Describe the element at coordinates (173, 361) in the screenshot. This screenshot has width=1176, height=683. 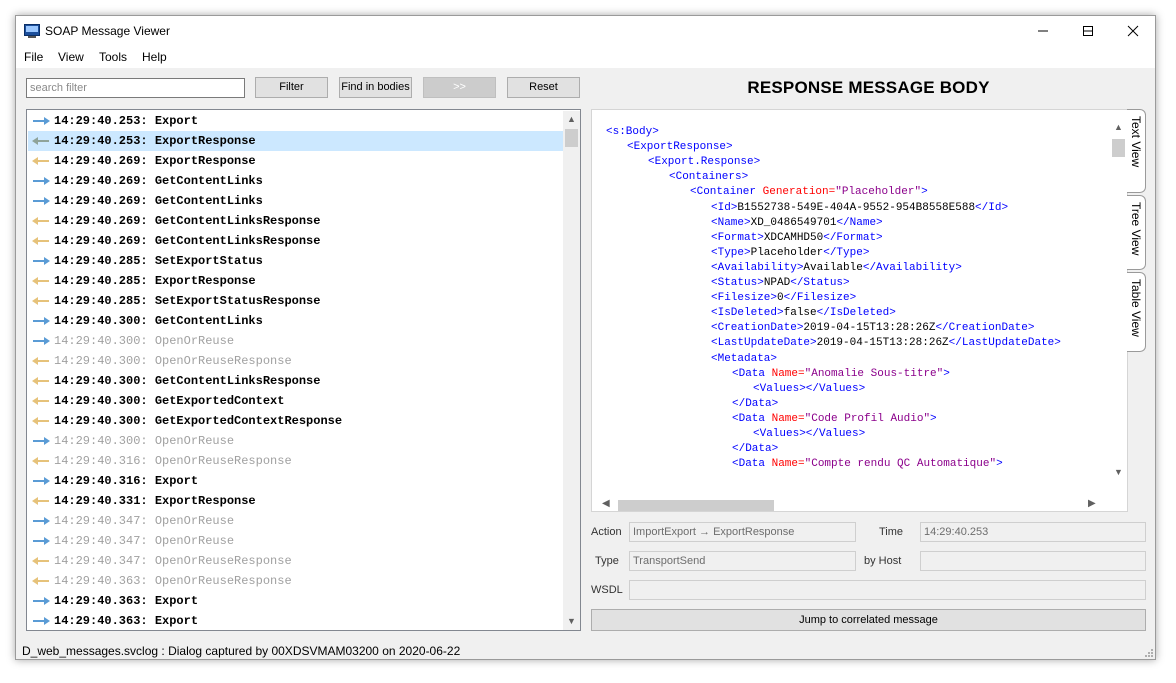
I see `message-row-label: 14:29:40.300: OpenOrReuseResponse` at that location.